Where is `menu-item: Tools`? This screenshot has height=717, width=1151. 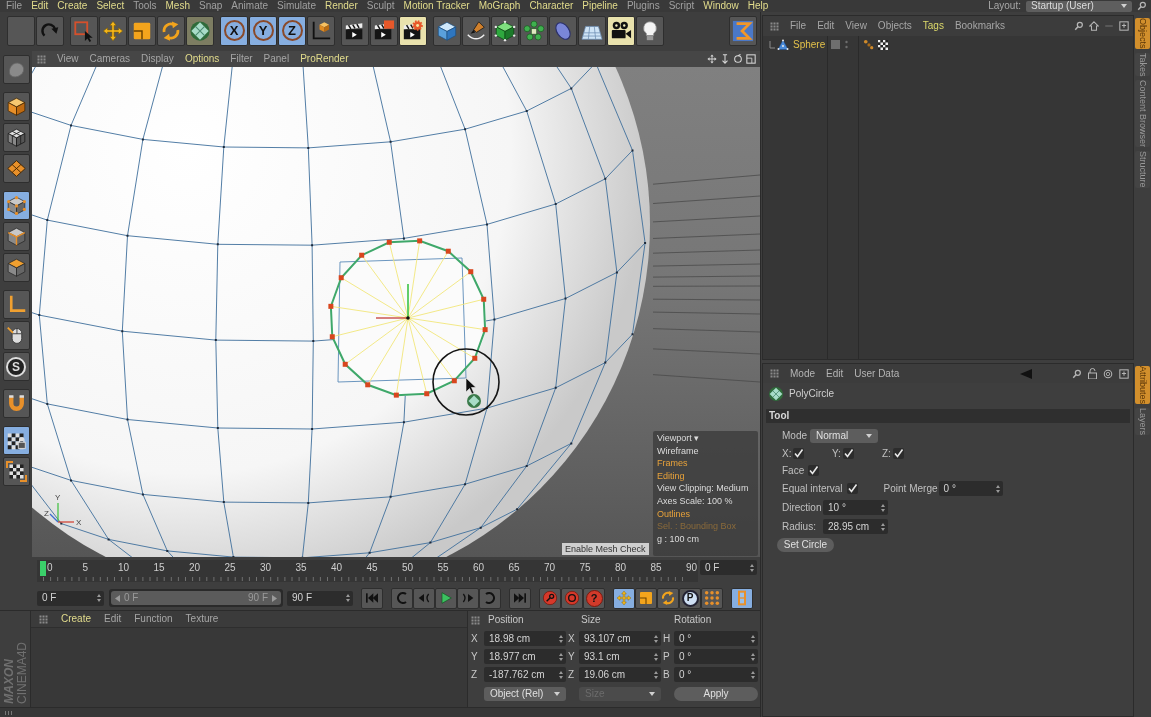
menu-item: Tools is located at coordinates (145, 6).